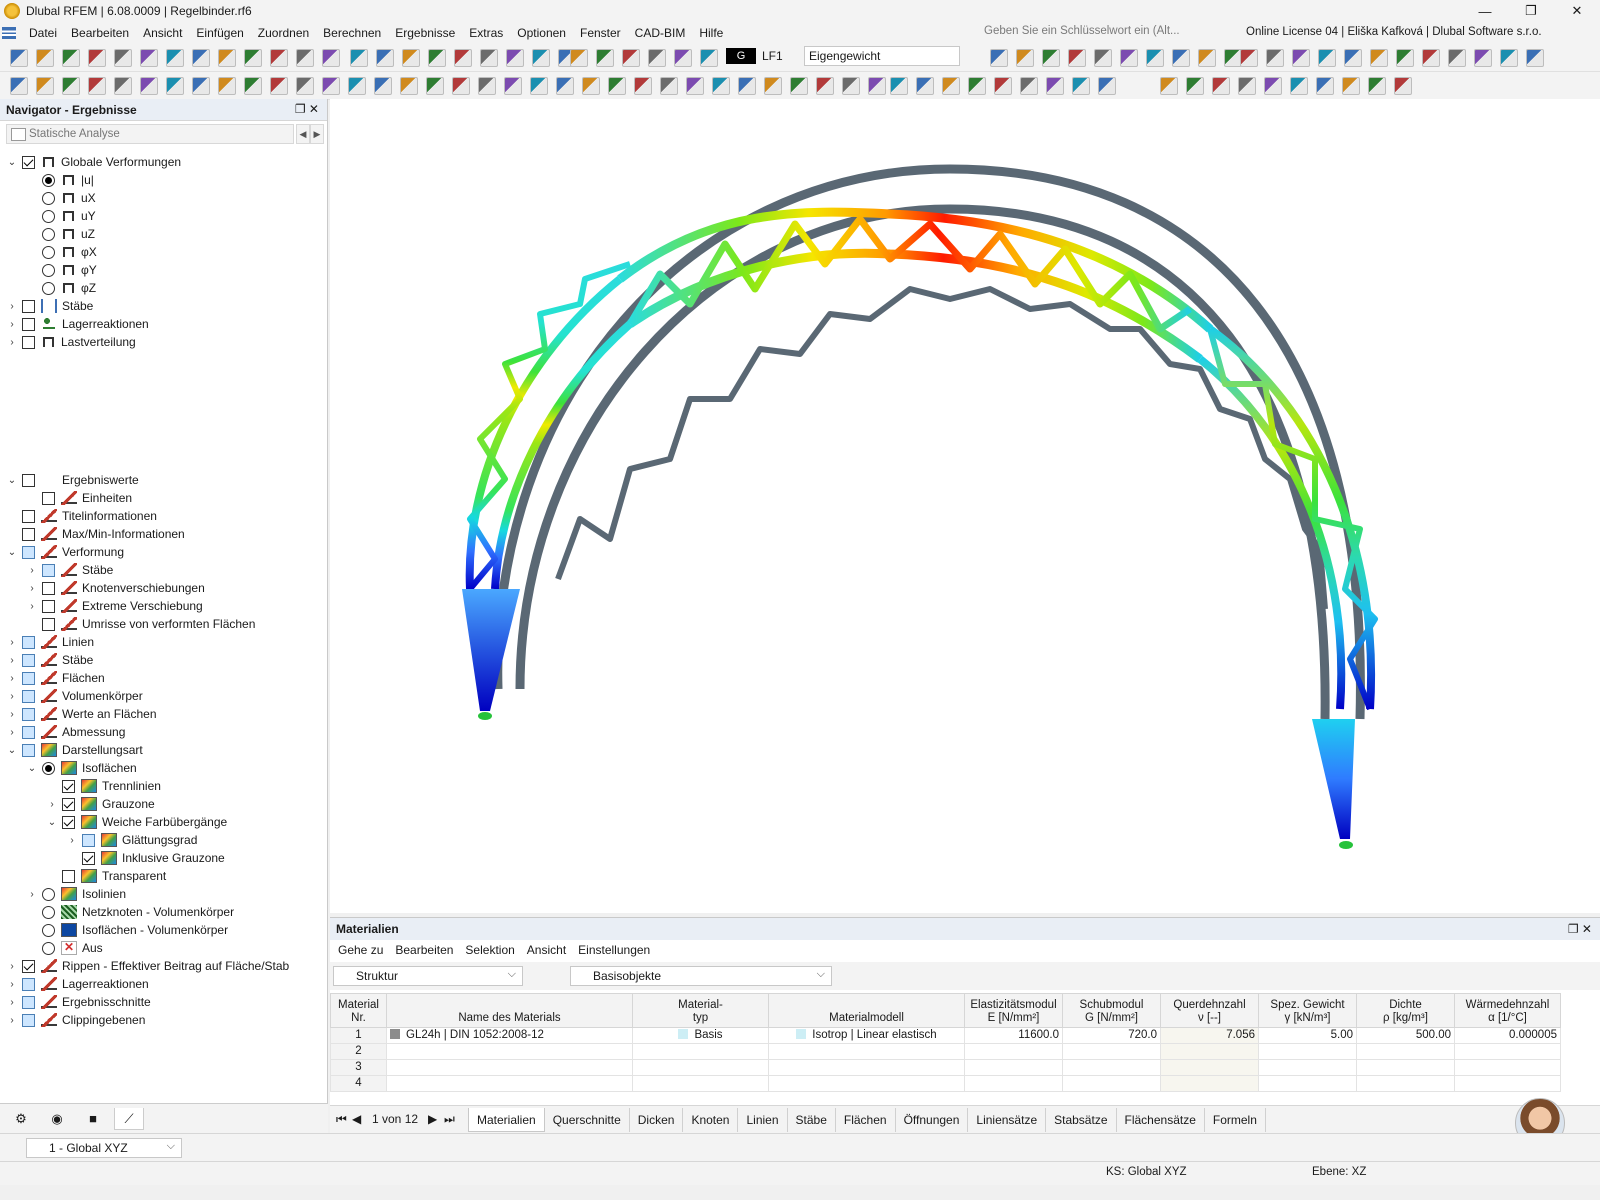 Image resolution: width=1600 pixels, height=1200 pixels. What do you see at coordinates (614, 950) in the screenshot?
I see `menu-einstellungen: Einstellungen` at bounding box center [614, 950].